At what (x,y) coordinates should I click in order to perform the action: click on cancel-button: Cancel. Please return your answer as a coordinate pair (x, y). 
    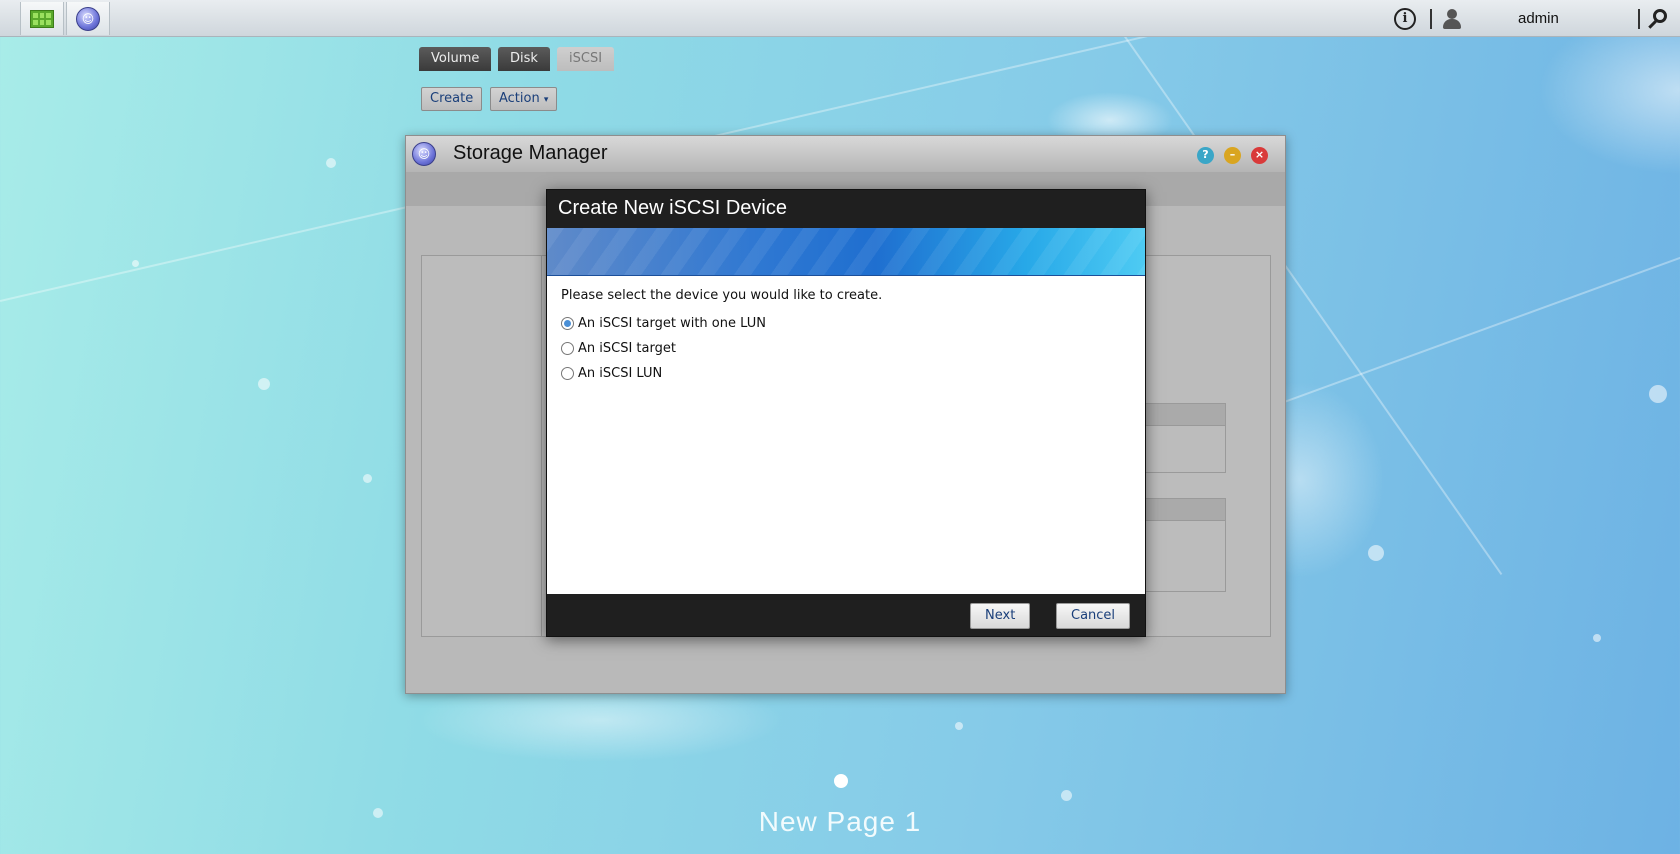
    Looking at the image, I should click on (1093, 616).